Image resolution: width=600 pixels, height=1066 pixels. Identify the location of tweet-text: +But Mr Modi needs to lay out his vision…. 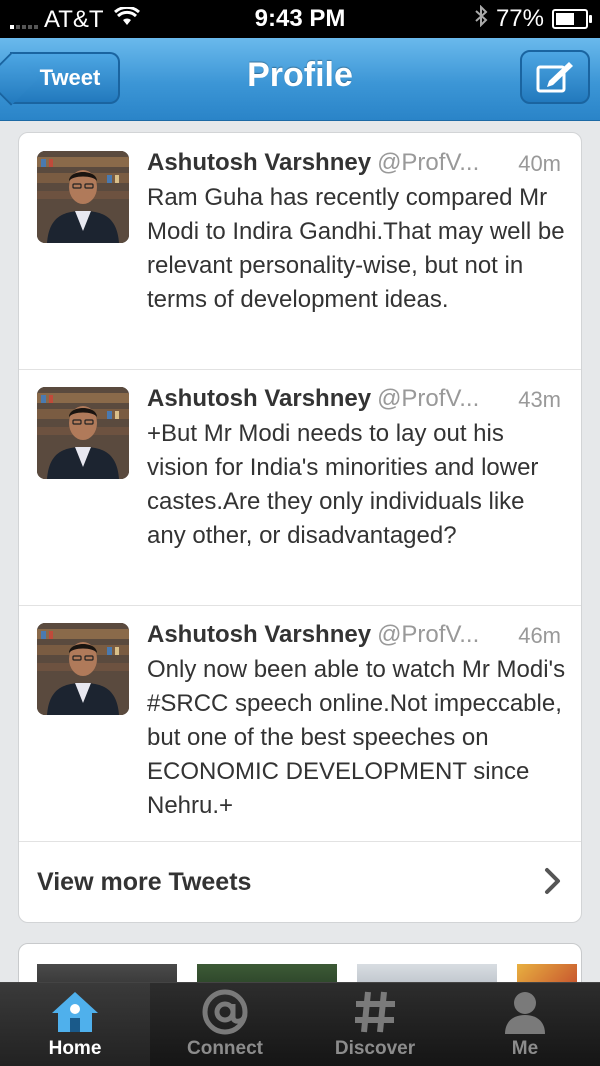
(343, 484).